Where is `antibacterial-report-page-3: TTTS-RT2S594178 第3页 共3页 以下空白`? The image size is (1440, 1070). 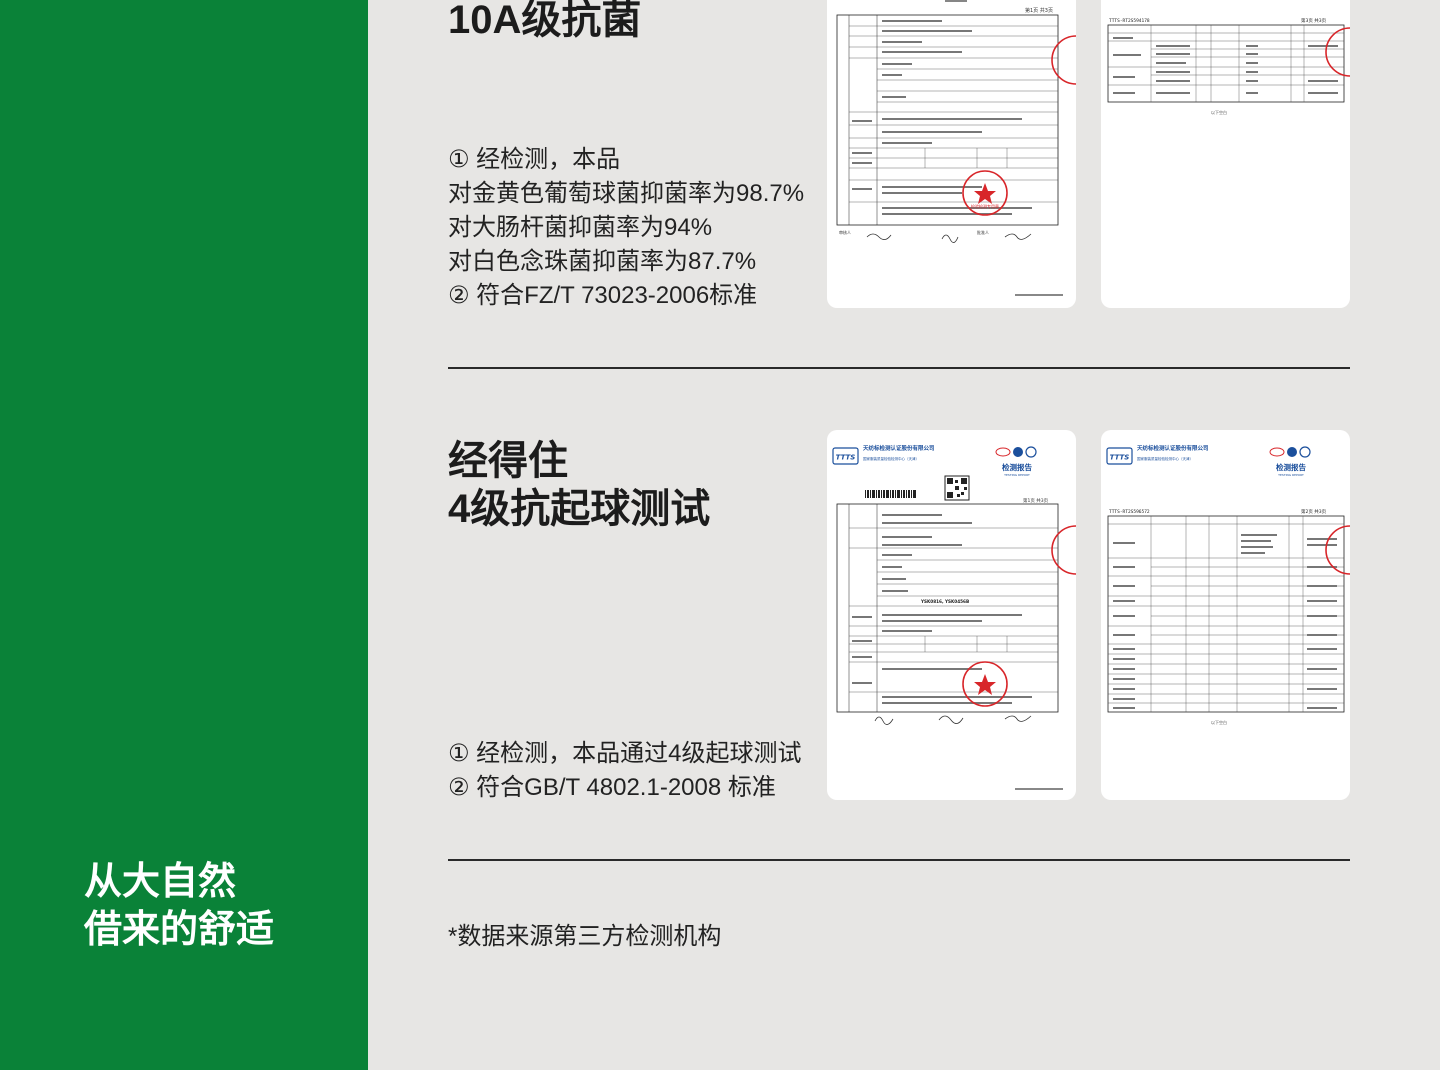 antibacterial-report-page-3: TTTS-RT2S594178 第3页 共3页 以下空白 is located at coordinates (1225, 154).